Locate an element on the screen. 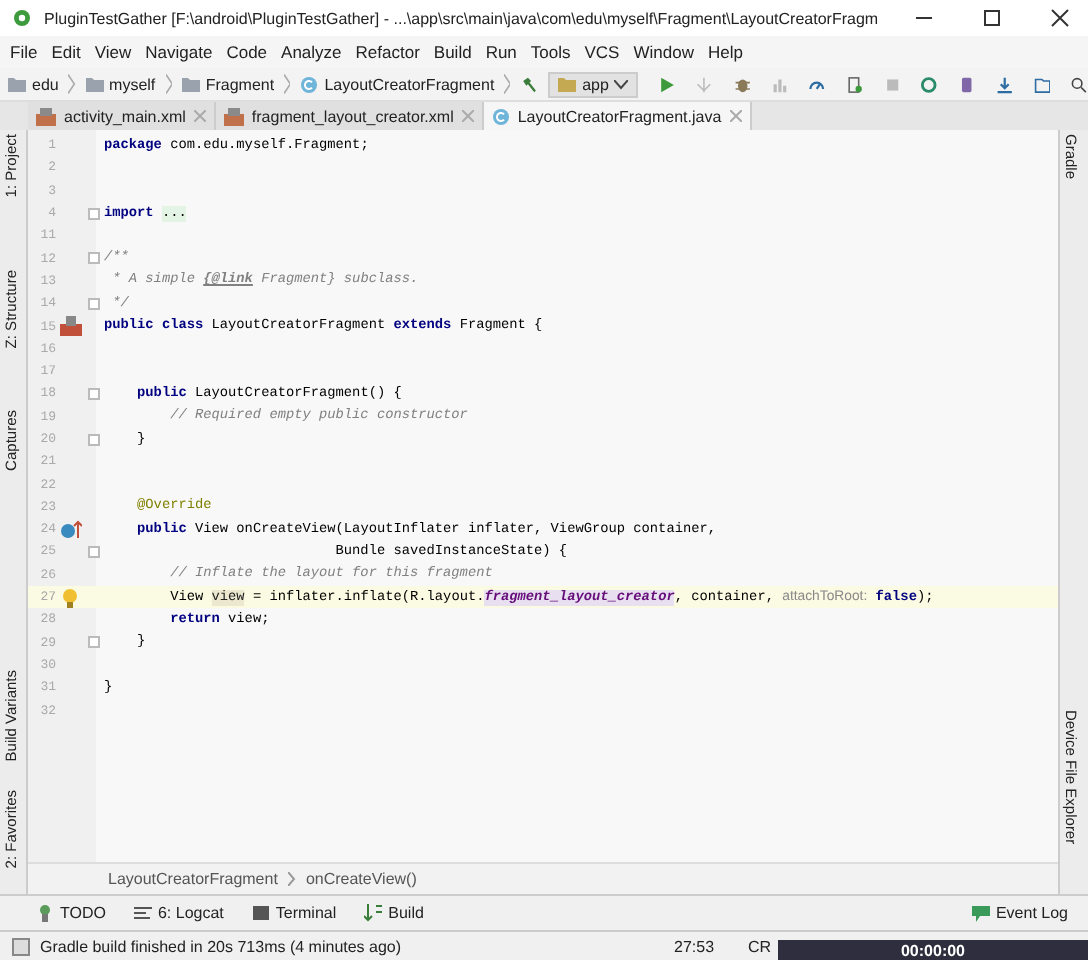 The width and height of the screenshot is (1088, 960). menu-item: Run is located at coordinates (501, 52).